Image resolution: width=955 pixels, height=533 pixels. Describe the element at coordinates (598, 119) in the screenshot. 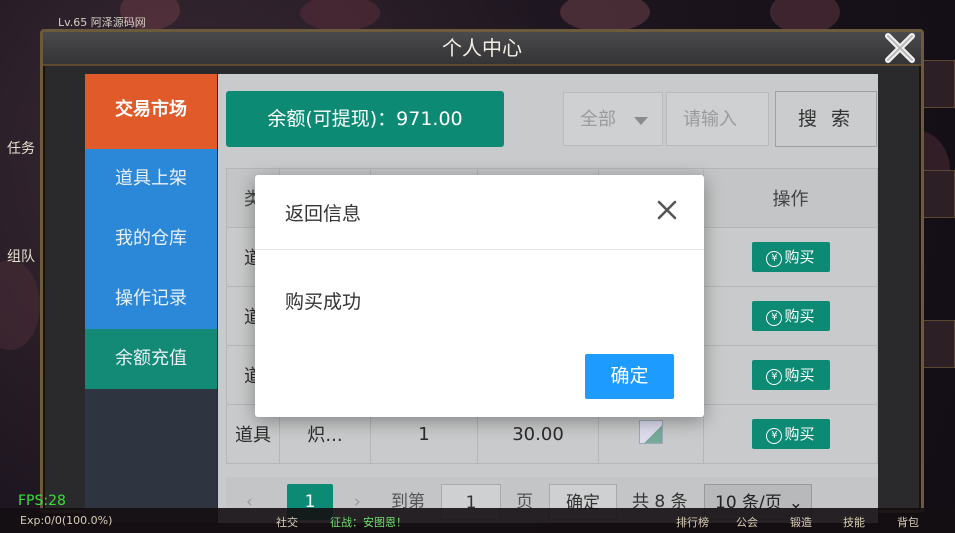

I see `filter-value: 全部` at that location.